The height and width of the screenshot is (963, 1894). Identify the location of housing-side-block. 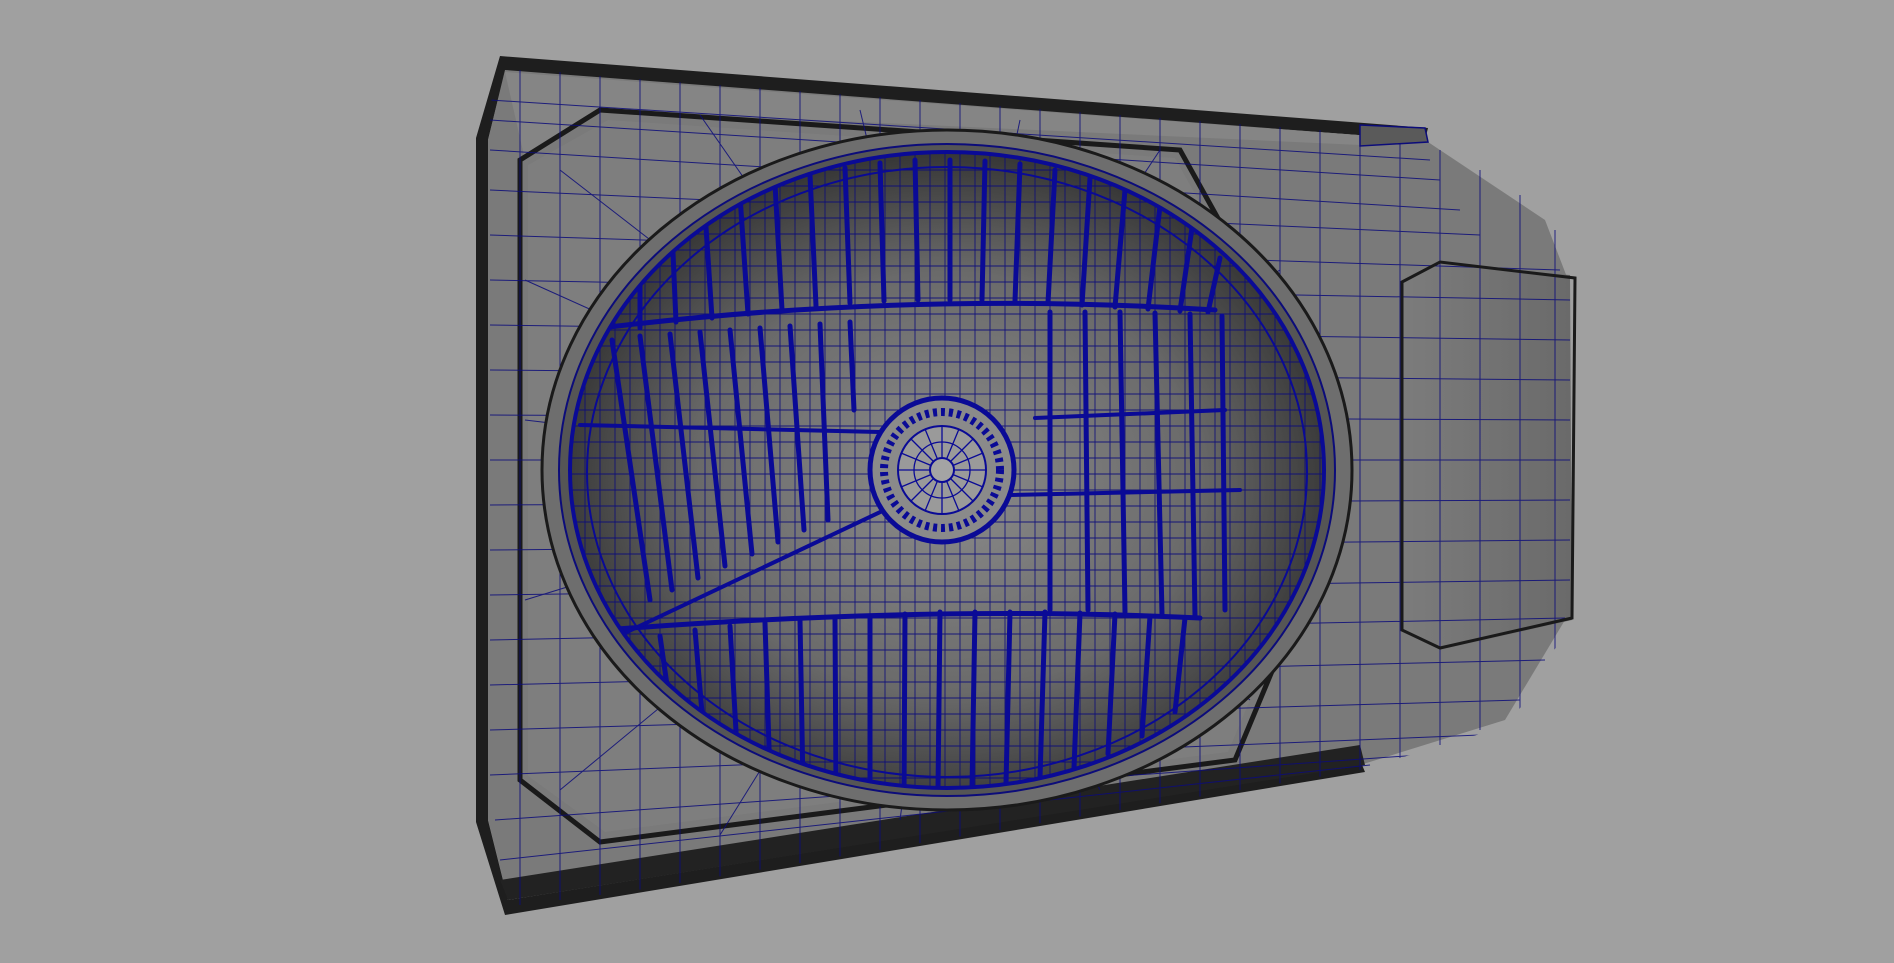
(1486, 457).